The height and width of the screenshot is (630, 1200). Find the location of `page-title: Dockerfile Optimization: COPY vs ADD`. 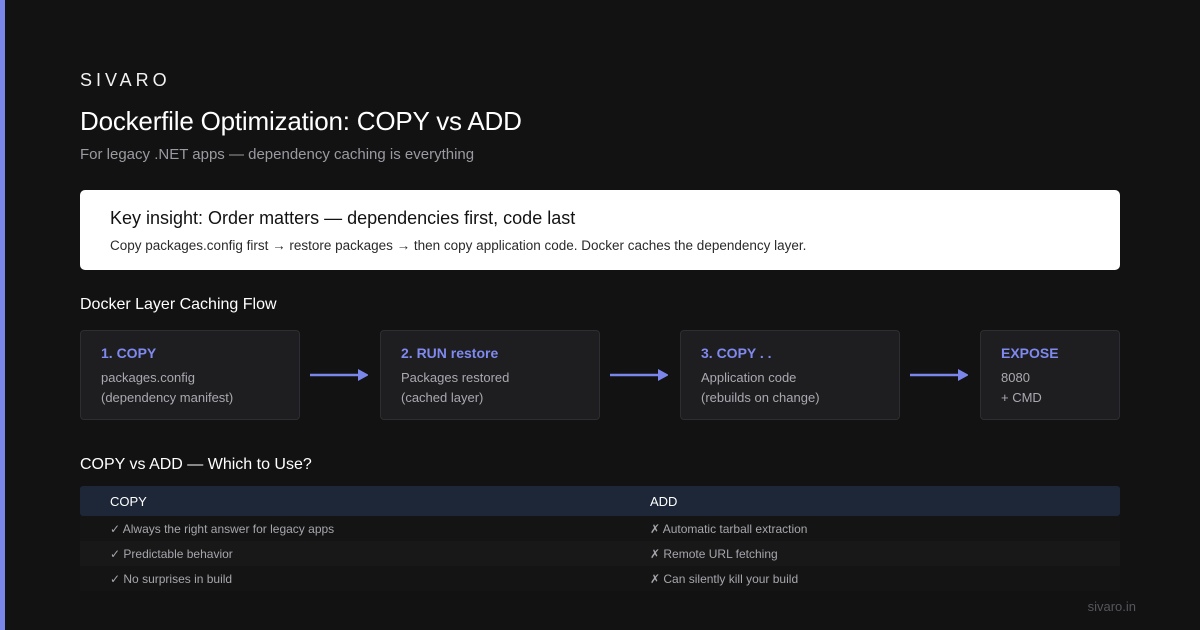

page-title: Dockerfile Optimization: COPY vs ADD is located at coordinates (301, 121).